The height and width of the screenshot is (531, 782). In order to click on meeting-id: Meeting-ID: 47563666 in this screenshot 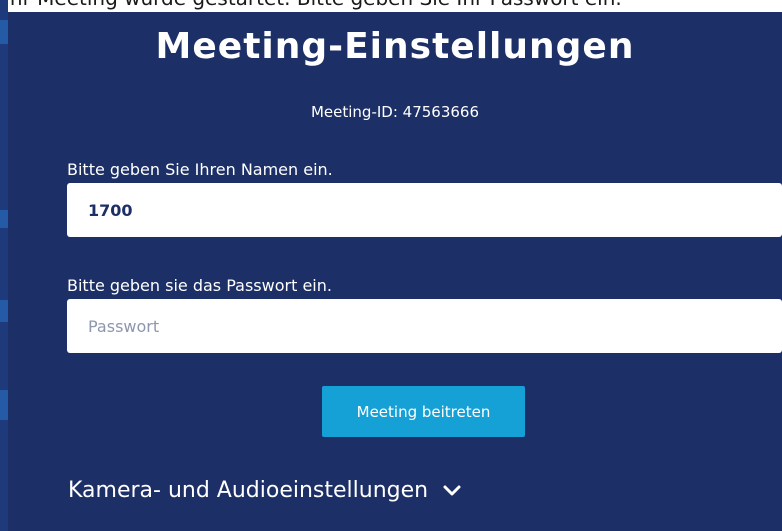, I will do `click(395, 112)`.